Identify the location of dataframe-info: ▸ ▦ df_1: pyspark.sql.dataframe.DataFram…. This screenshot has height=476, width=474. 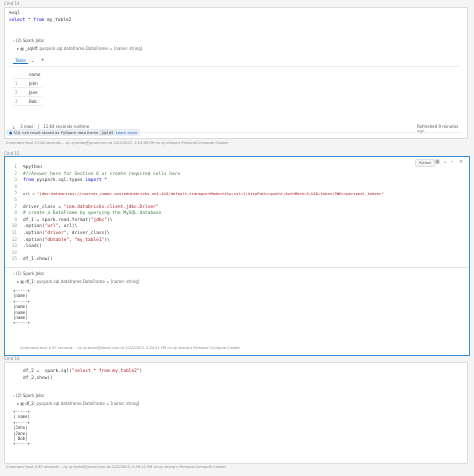
(78, 281).